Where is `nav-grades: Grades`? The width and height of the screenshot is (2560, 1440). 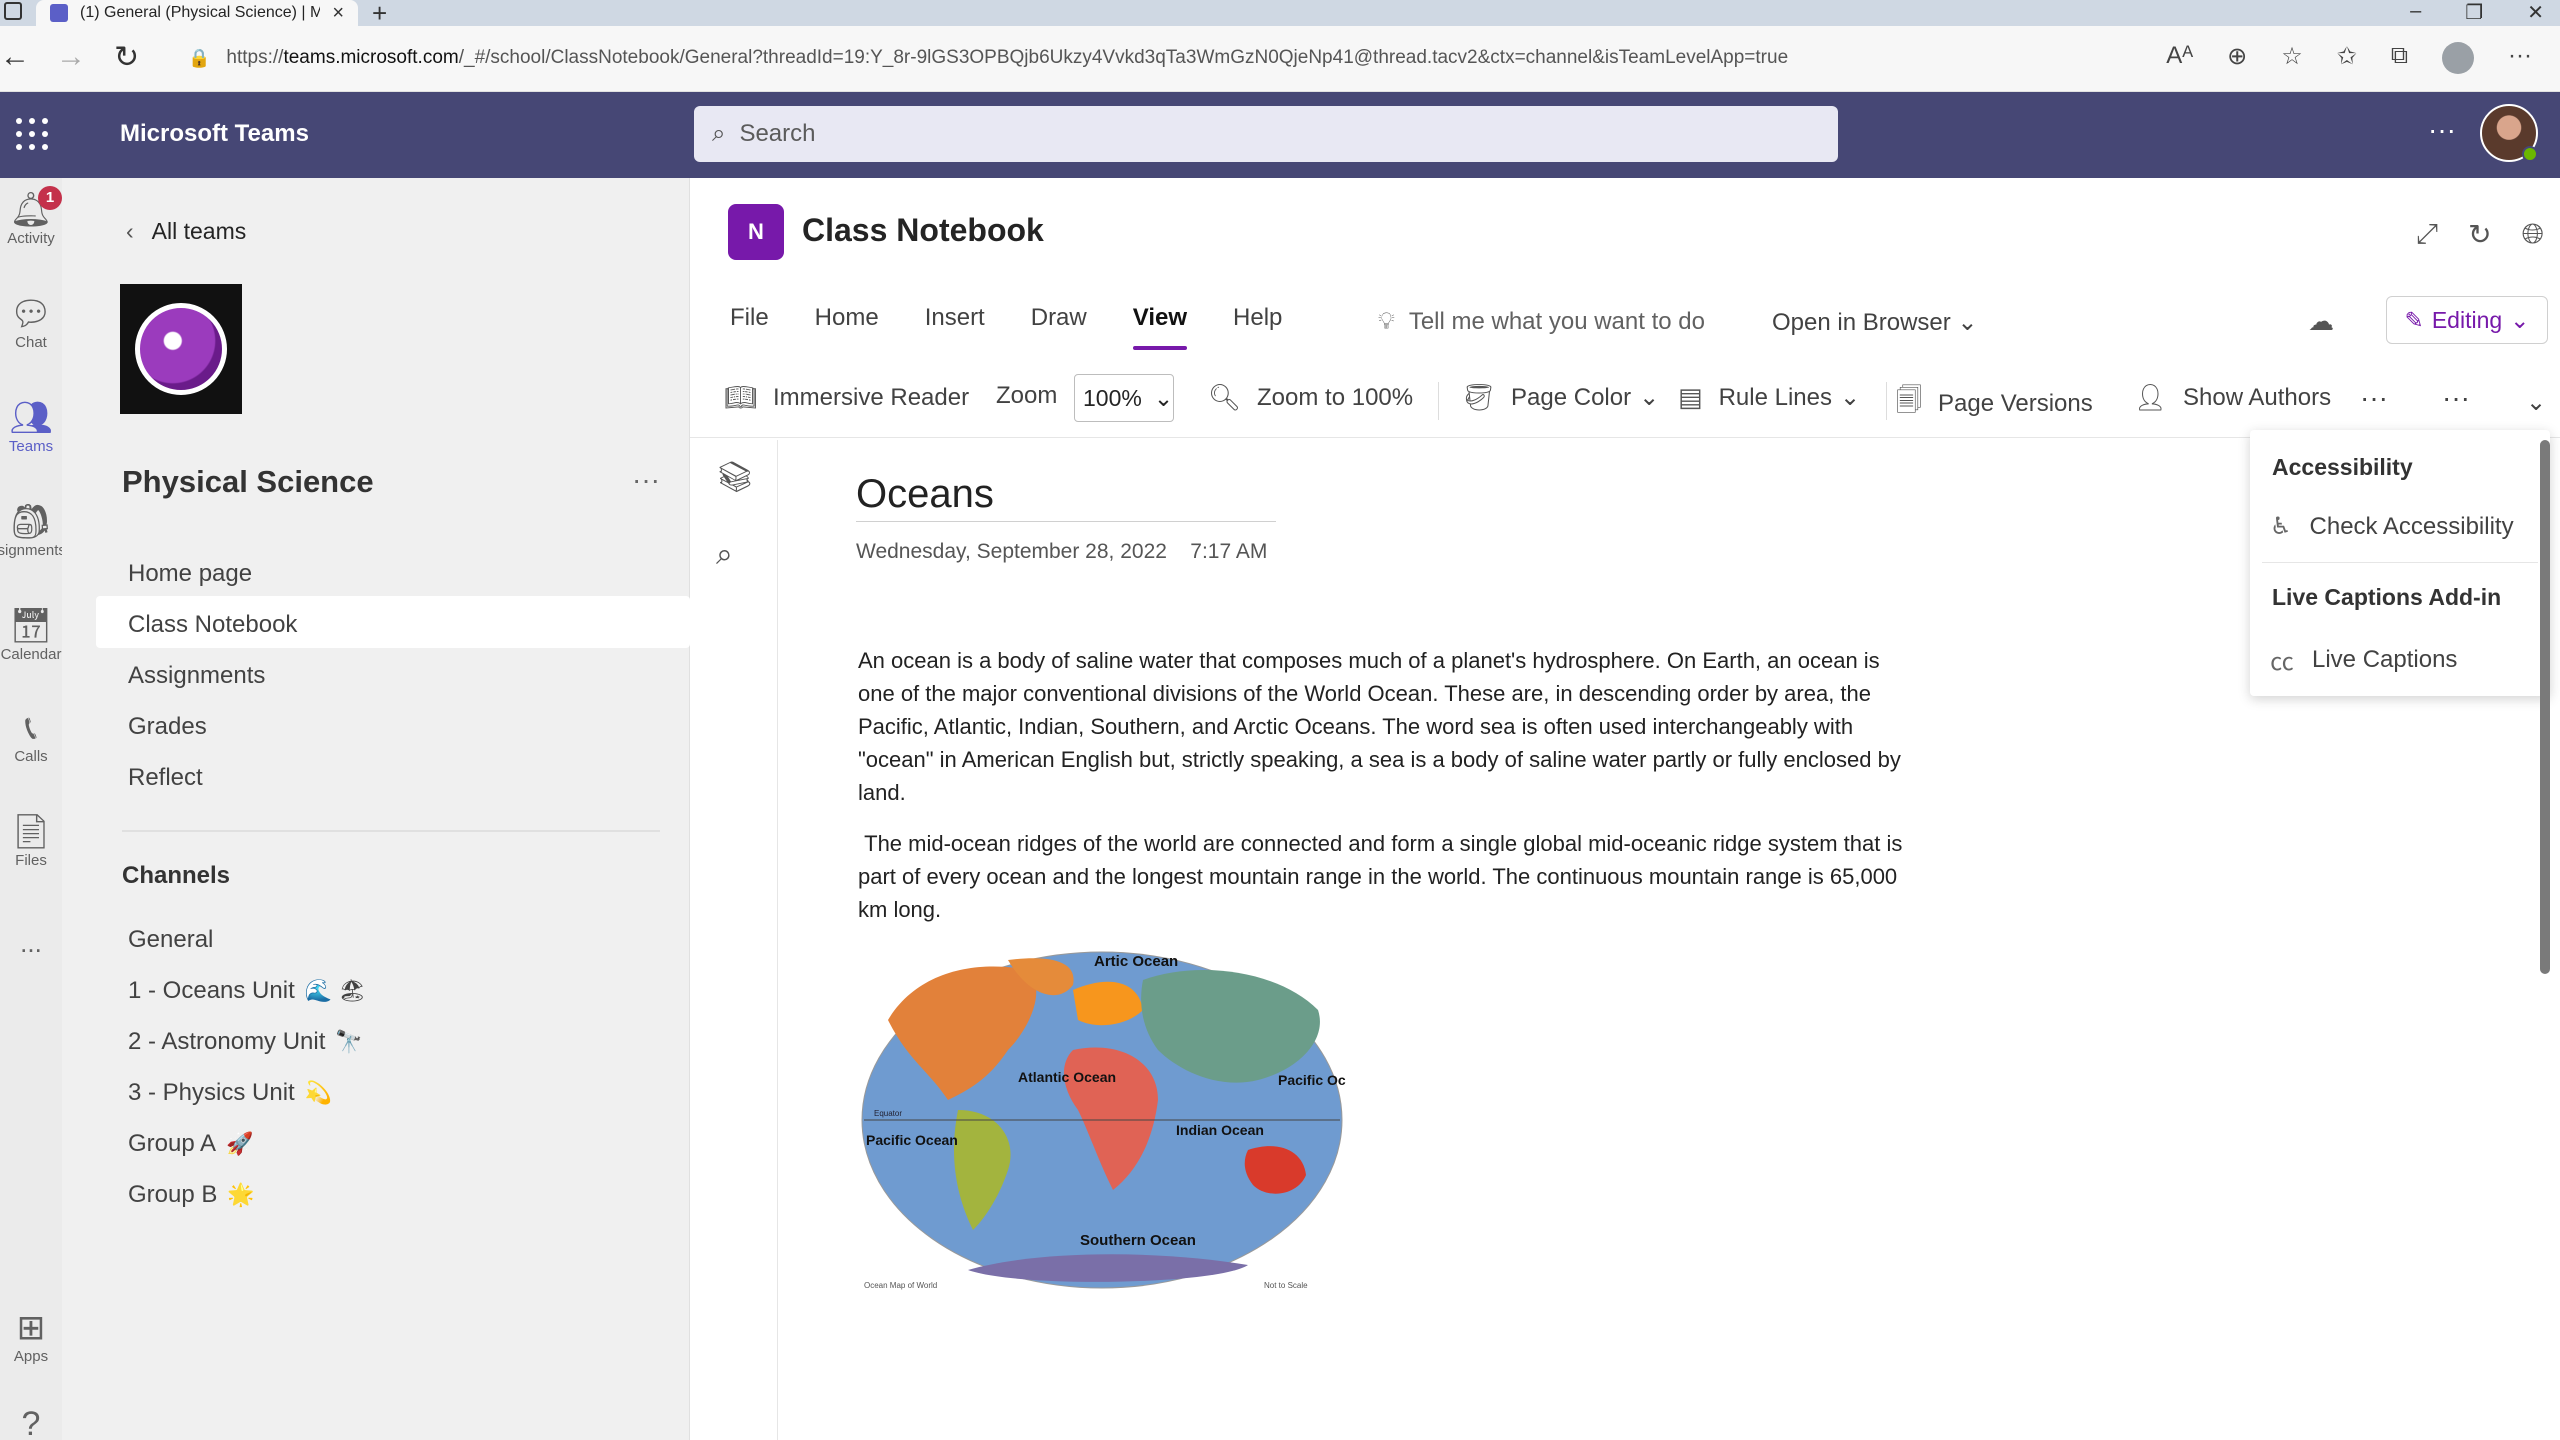
nav-grades: Grades is located at coordinates (167, 727).